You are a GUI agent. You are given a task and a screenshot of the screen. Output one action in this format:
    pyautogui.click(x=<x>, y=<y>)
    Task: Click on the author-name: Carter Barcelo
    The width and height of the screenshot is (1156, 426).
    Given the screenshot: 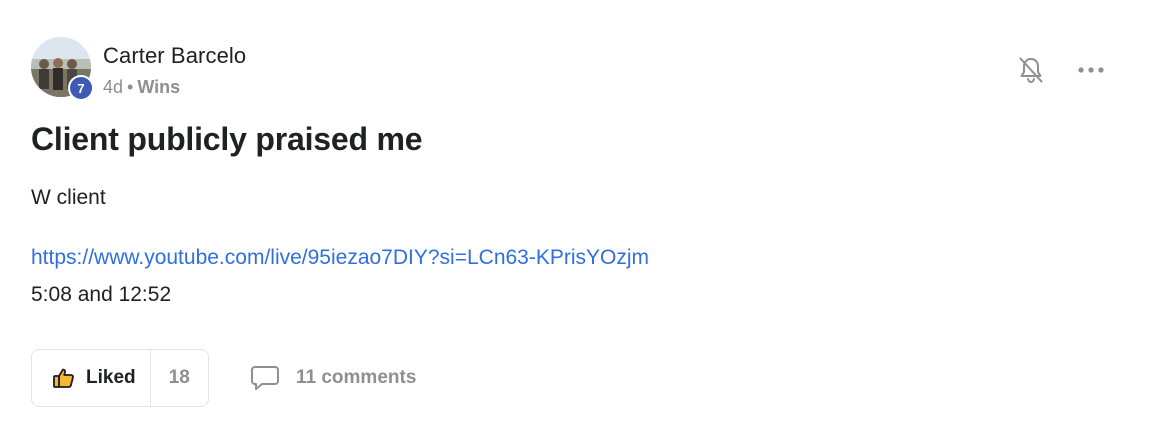 What is the action you would take?
    pyautogui.click(x=174, y=56)
    